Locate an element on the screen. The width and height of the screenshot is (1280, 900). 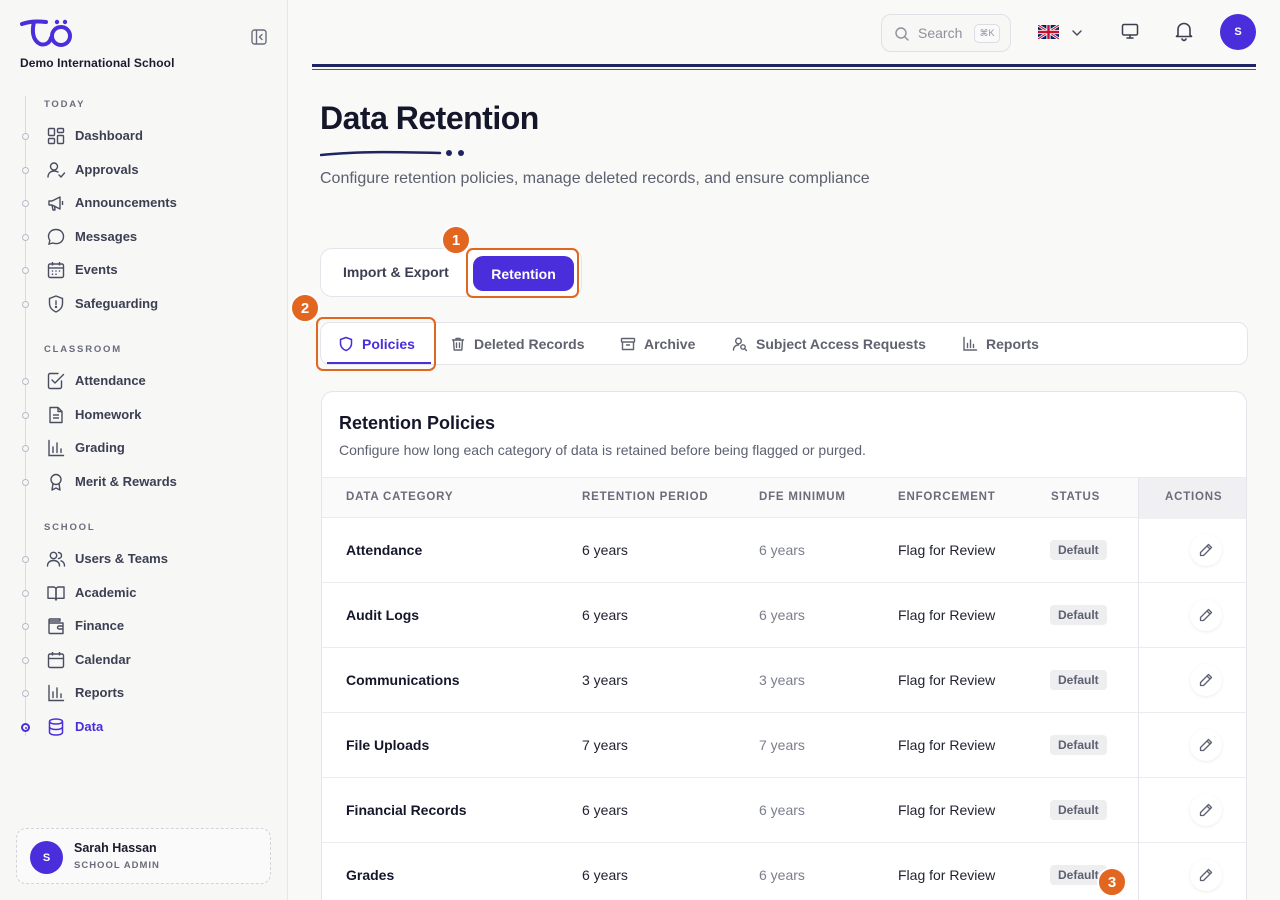
sidebar-item-academic: Academic is located at coordinates (140, 593).